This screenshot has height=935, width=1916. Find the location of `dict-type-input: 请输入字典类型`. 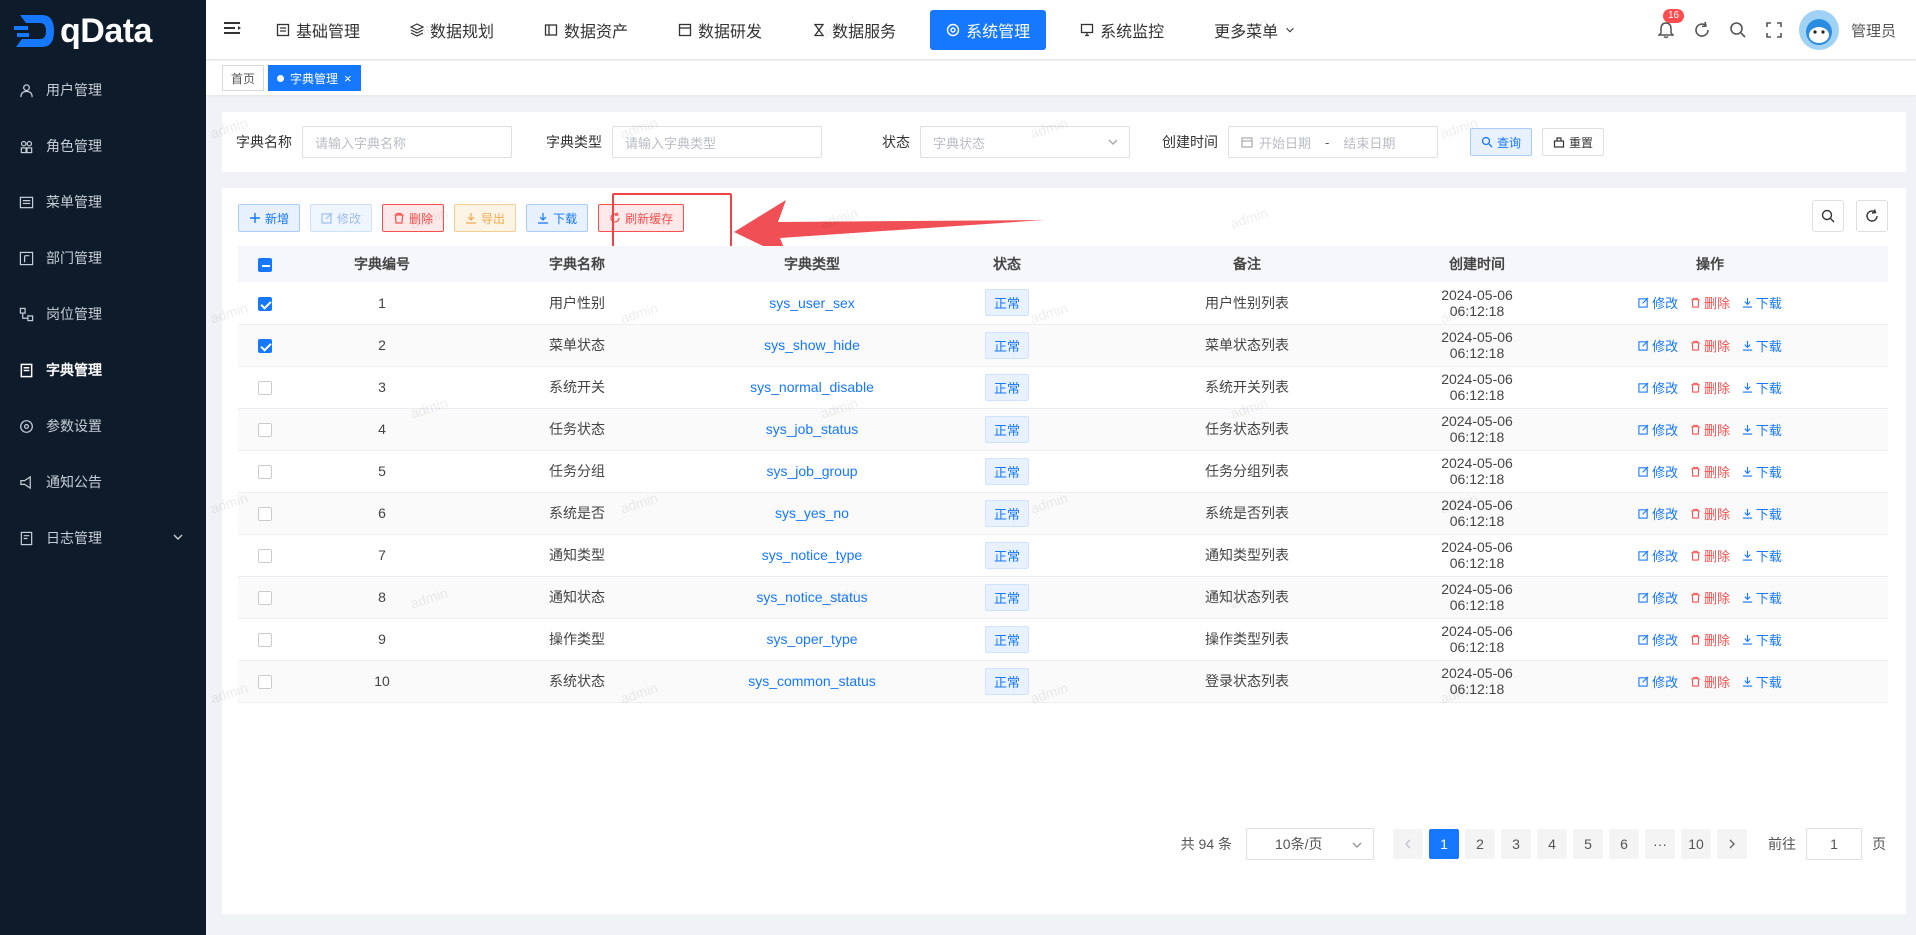

dict-type-input: 请输入字典类型 is located at coordinates (717, 142).